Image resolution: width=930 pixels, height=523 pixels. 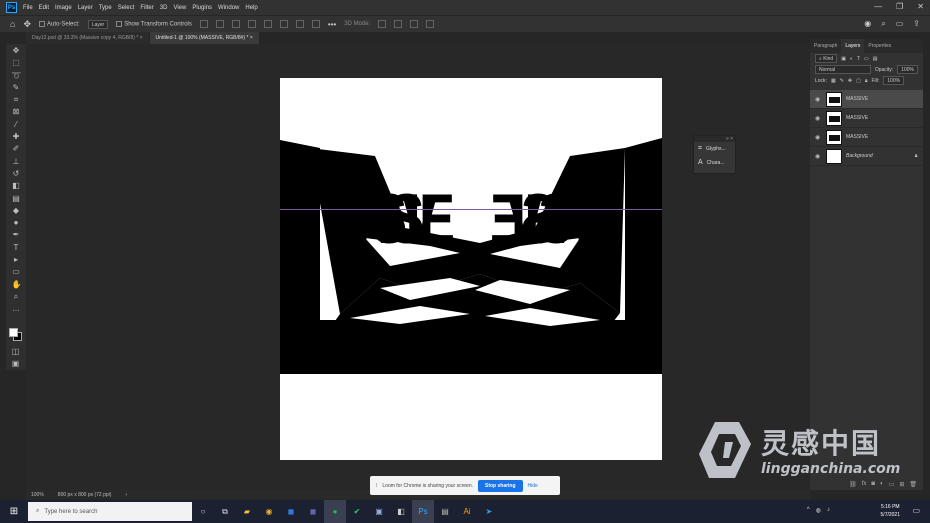 I want to click on filter-type-icon: T, so click(x=858, y=59).